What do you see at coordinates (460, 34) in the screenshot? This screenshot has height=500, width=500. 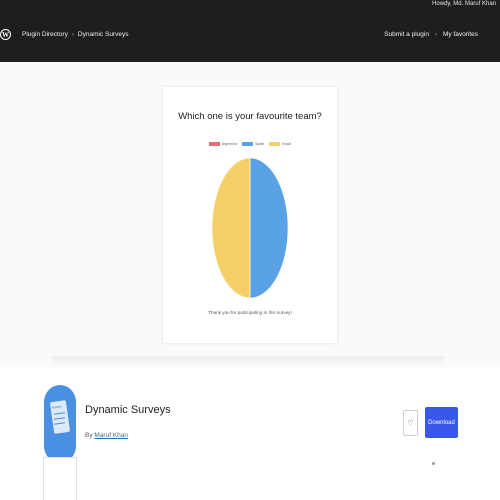 I see `my-favorites-link: My favorites` at bounding box center [460, 34].